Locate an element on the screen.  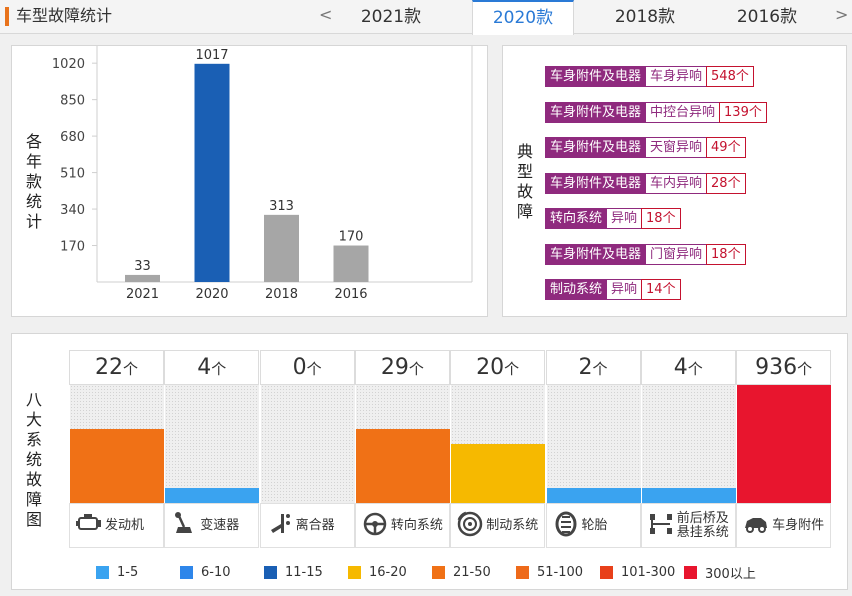
system-label: 转向系统 is located at coordinates (402, 525).